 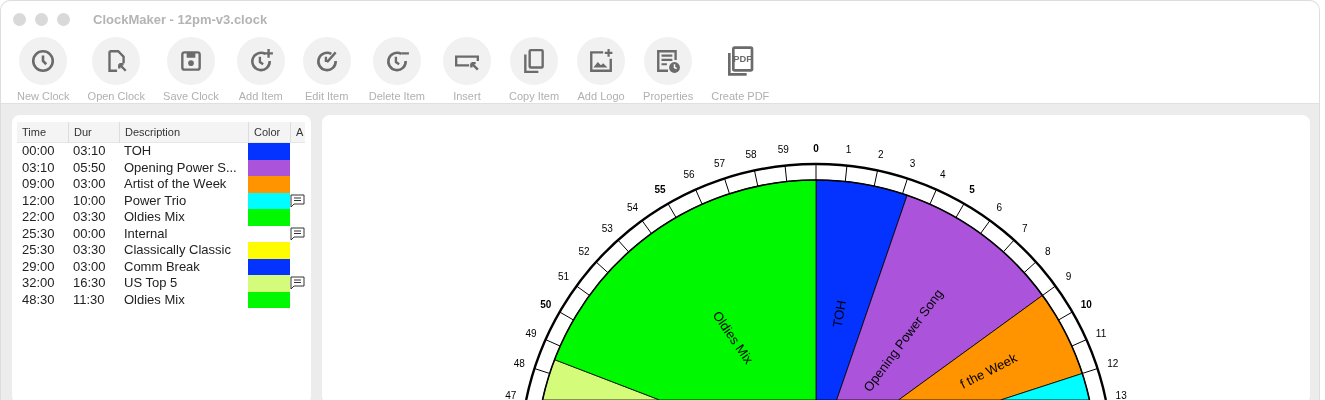 I want to click on minute-label: 55, so click(x=660, y=190).